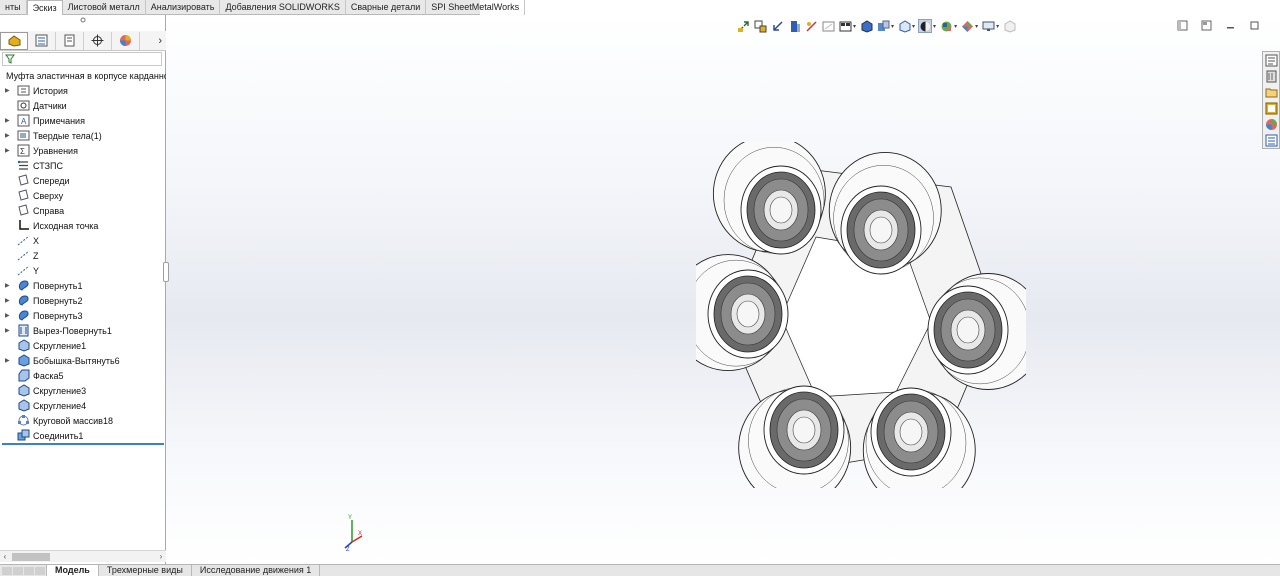  I want to click on scroll-left-icon: ‹, so click(5, 556).